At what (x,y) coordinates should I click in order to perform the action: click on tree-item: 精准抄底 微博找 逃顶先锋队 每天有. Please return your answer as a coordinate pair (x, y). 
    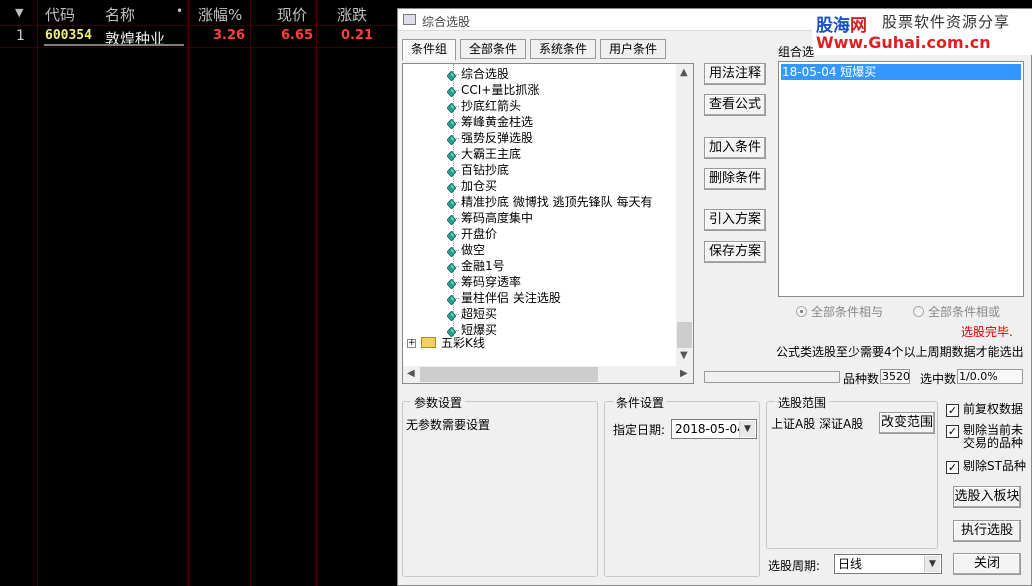
    Looking at the image, I should click on (549, 202).